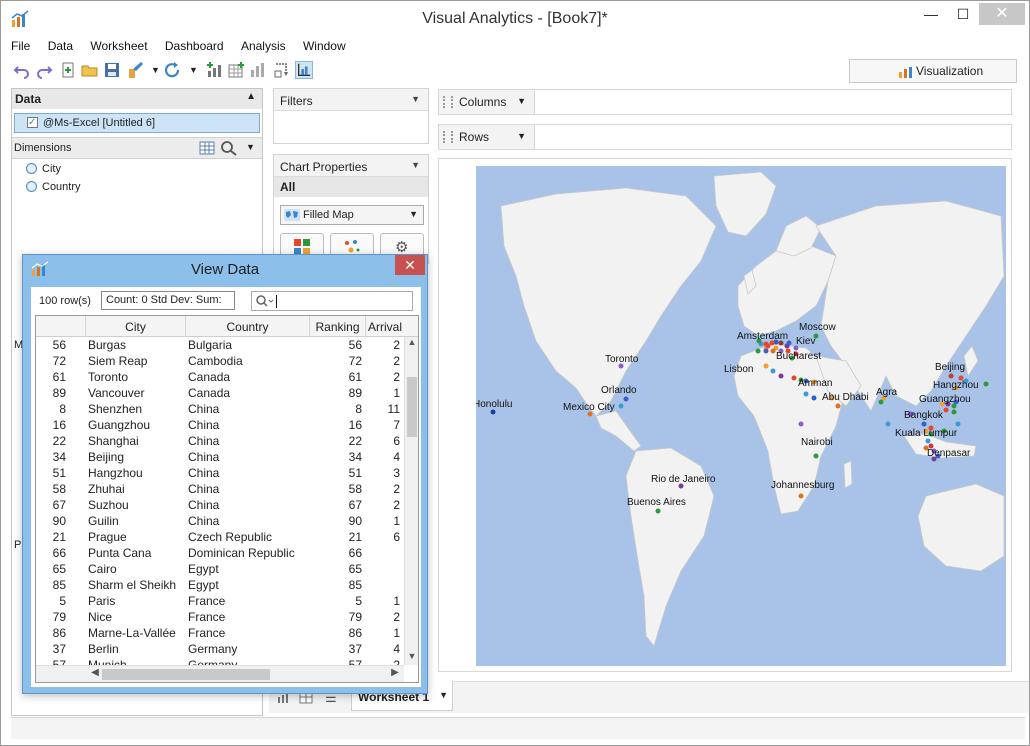  Describe the element at coordinates (220, 489) in the screenshot. I see `table-row: 58 Zhuhai China 58 2` at that location.